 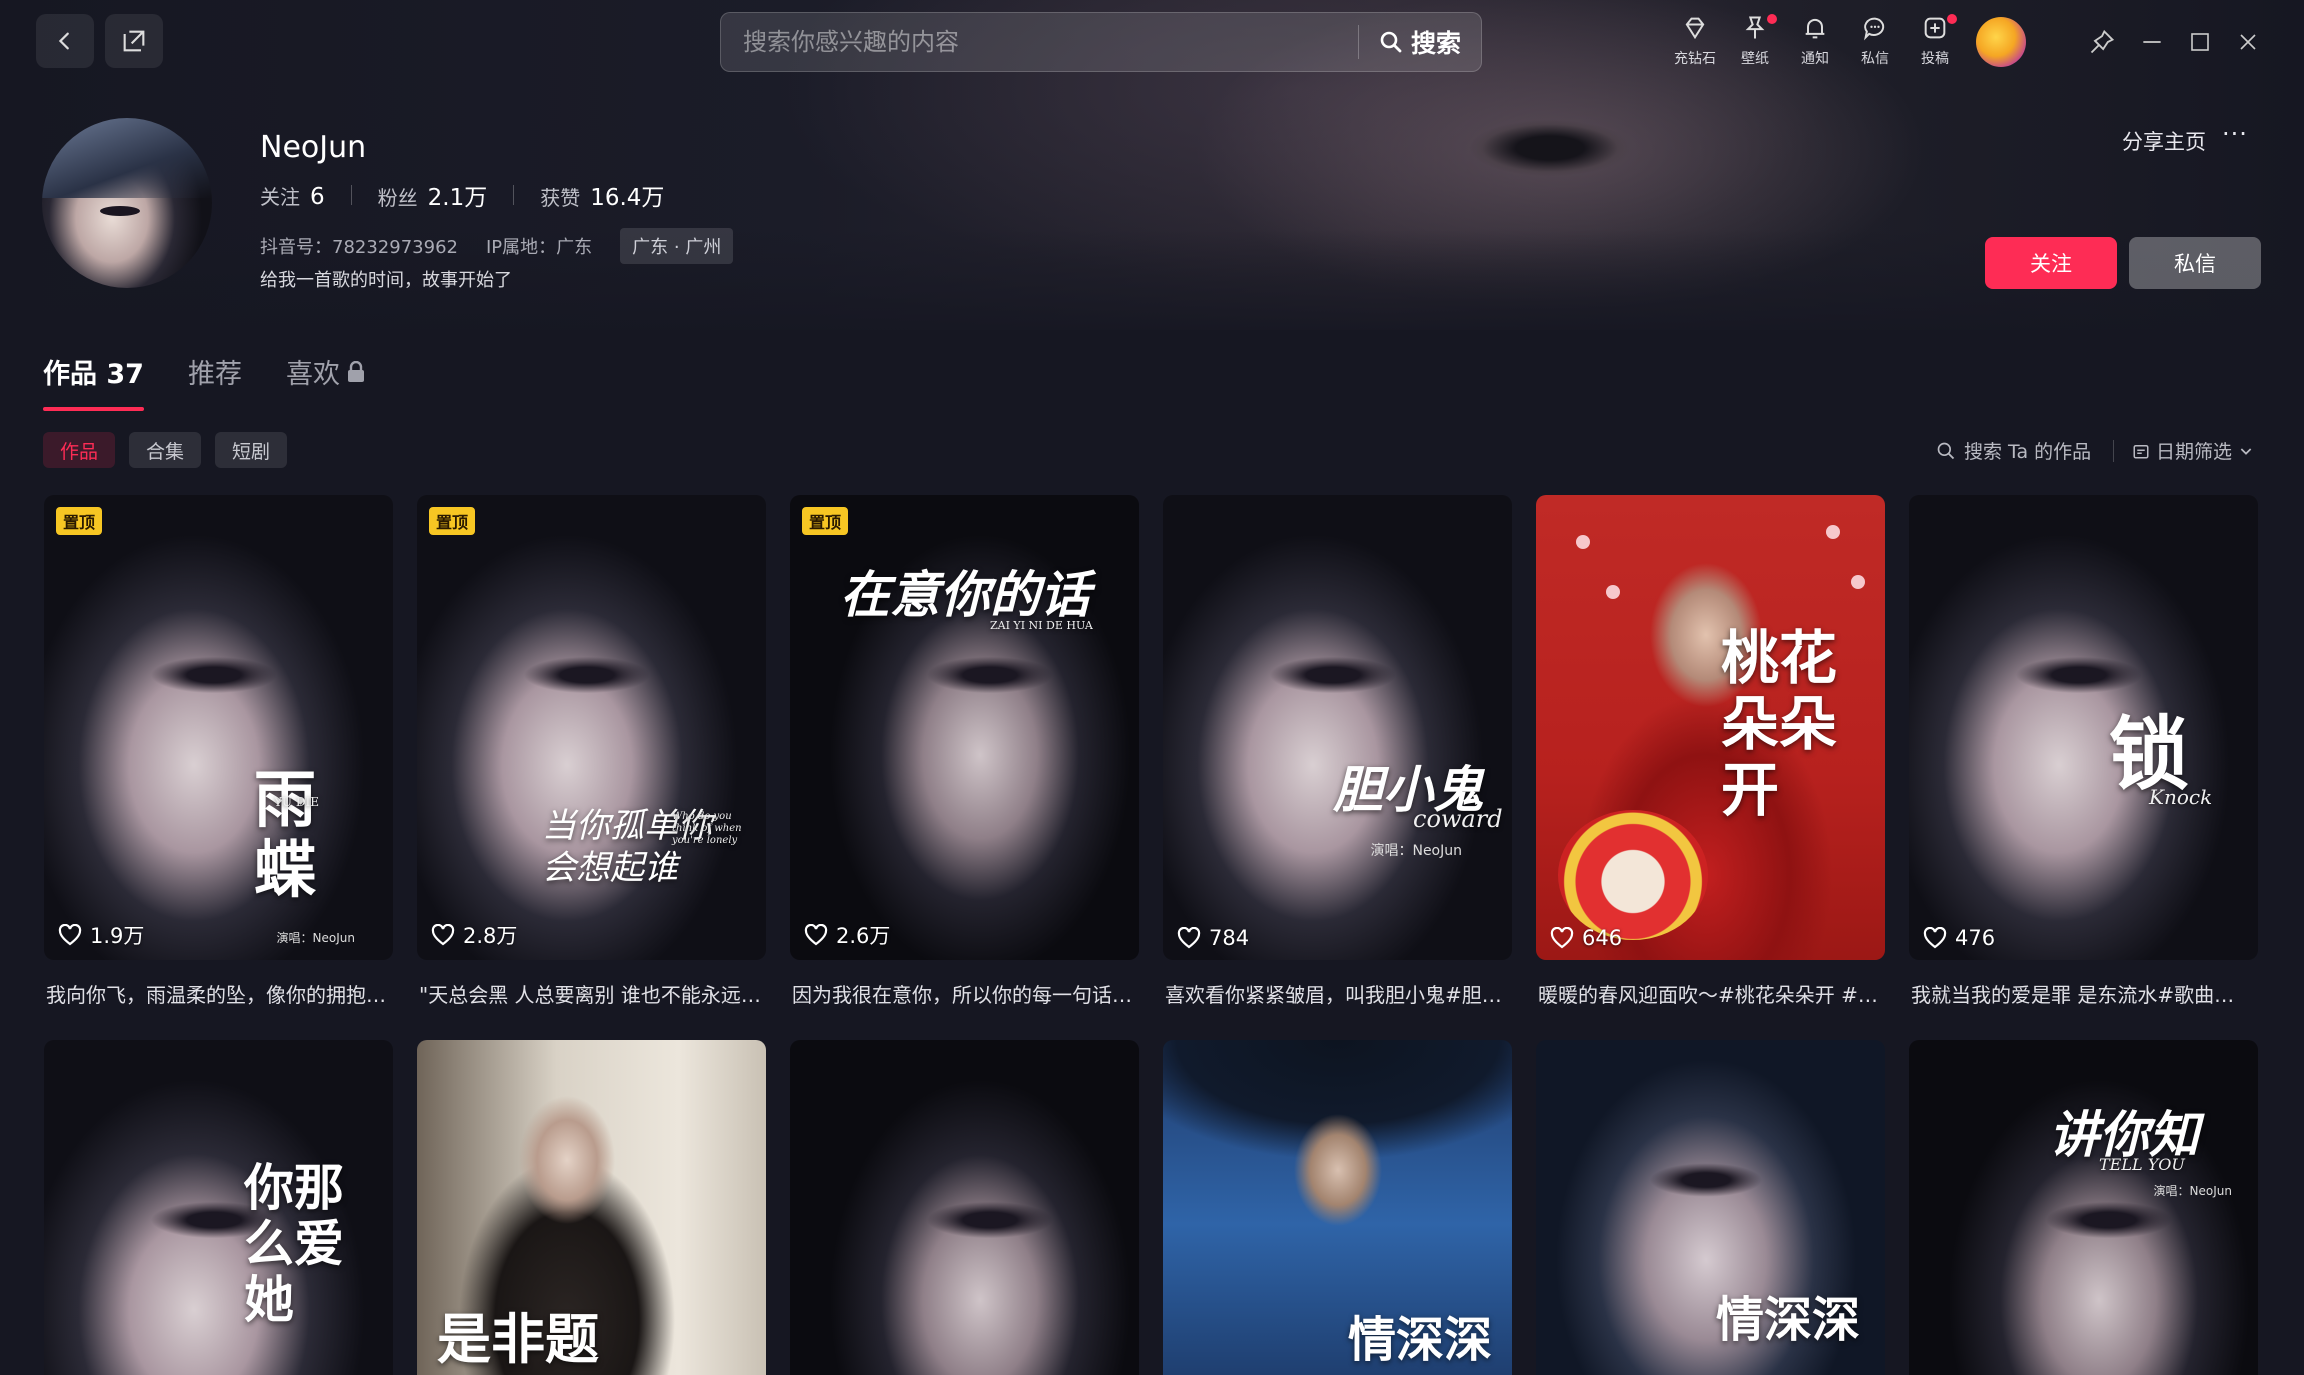 I want to click on works-filter-chips: 作品 合集 短剧, so click(x=165, y=450).